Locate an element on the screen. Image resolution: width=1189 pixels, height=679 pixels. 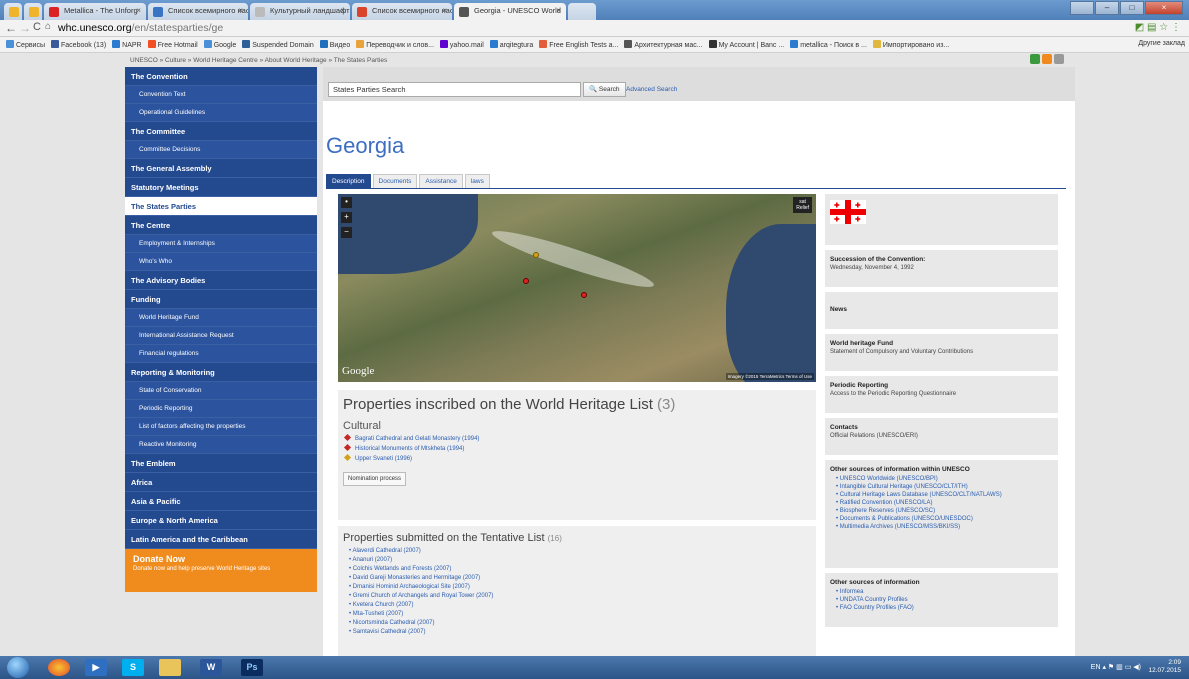
sidebar-item: International Assistance Request is located at coordinates (221, 336).